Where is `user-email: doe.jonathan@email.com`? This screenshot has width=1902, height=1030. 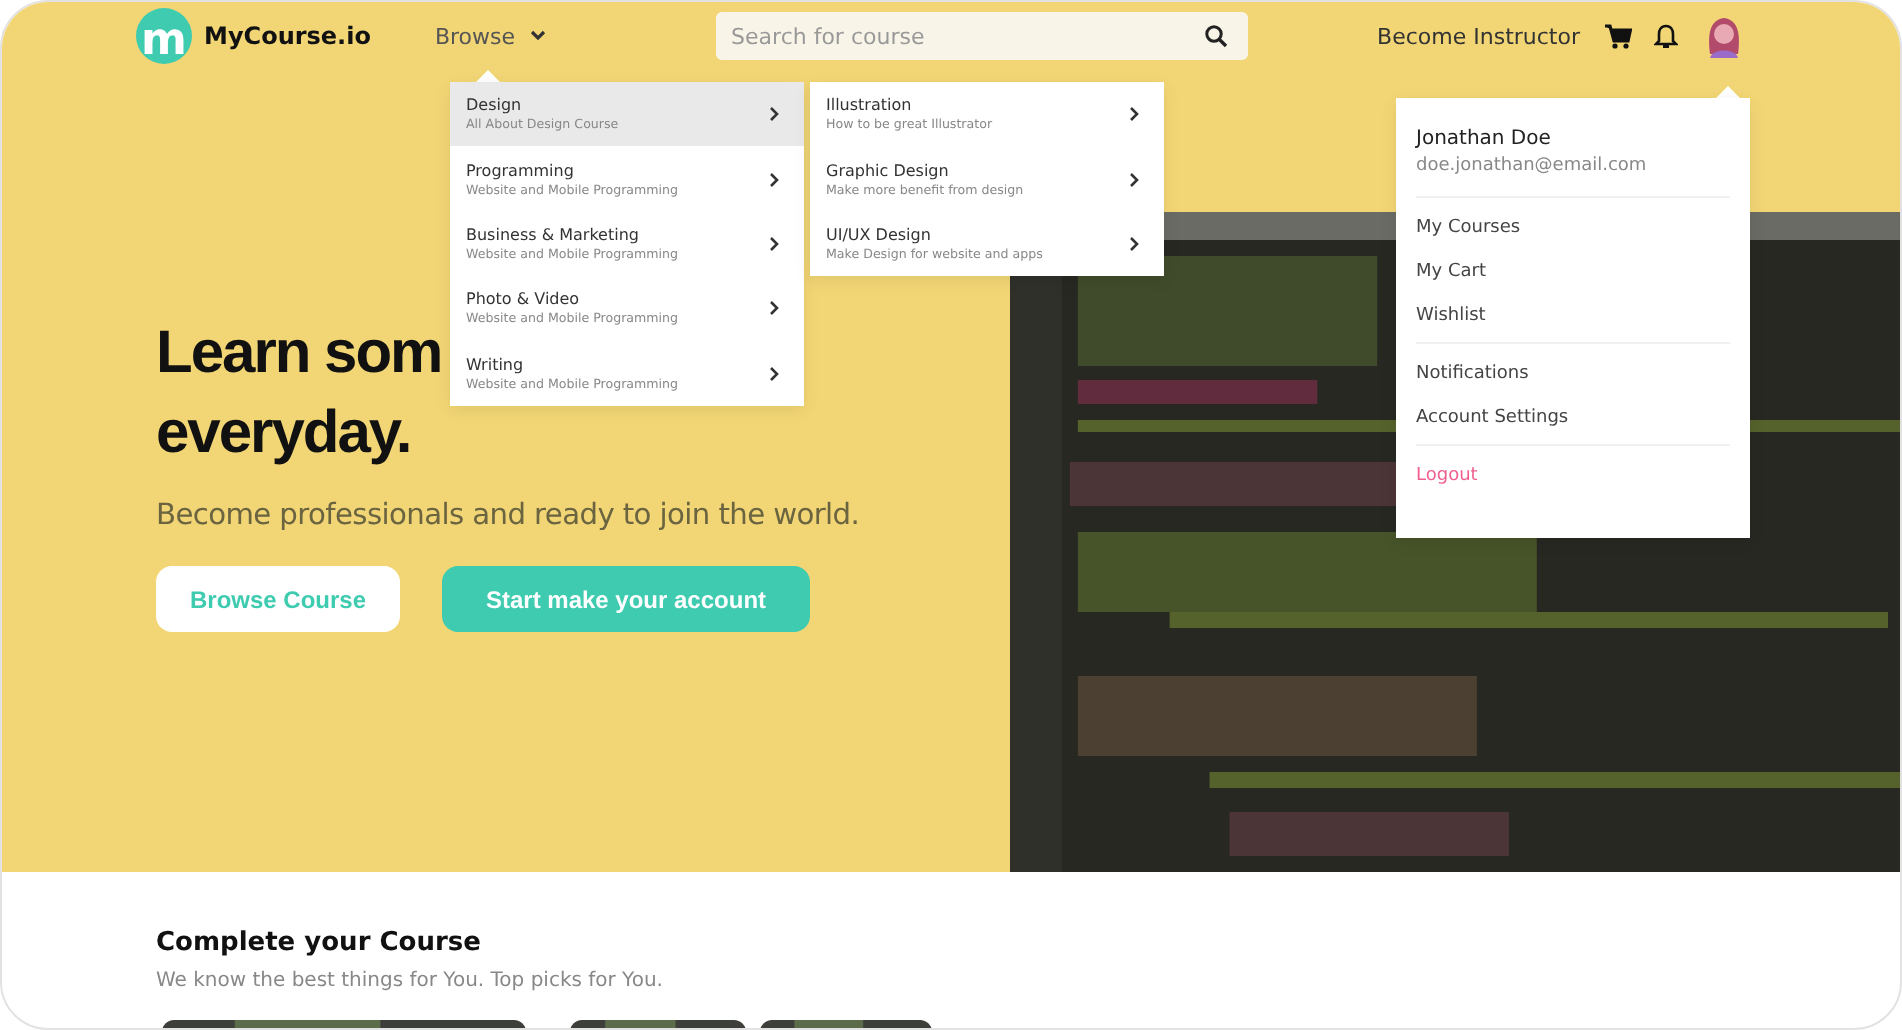
user-email: doe.jonathan@email.com is located at coordinates (1532, 168).